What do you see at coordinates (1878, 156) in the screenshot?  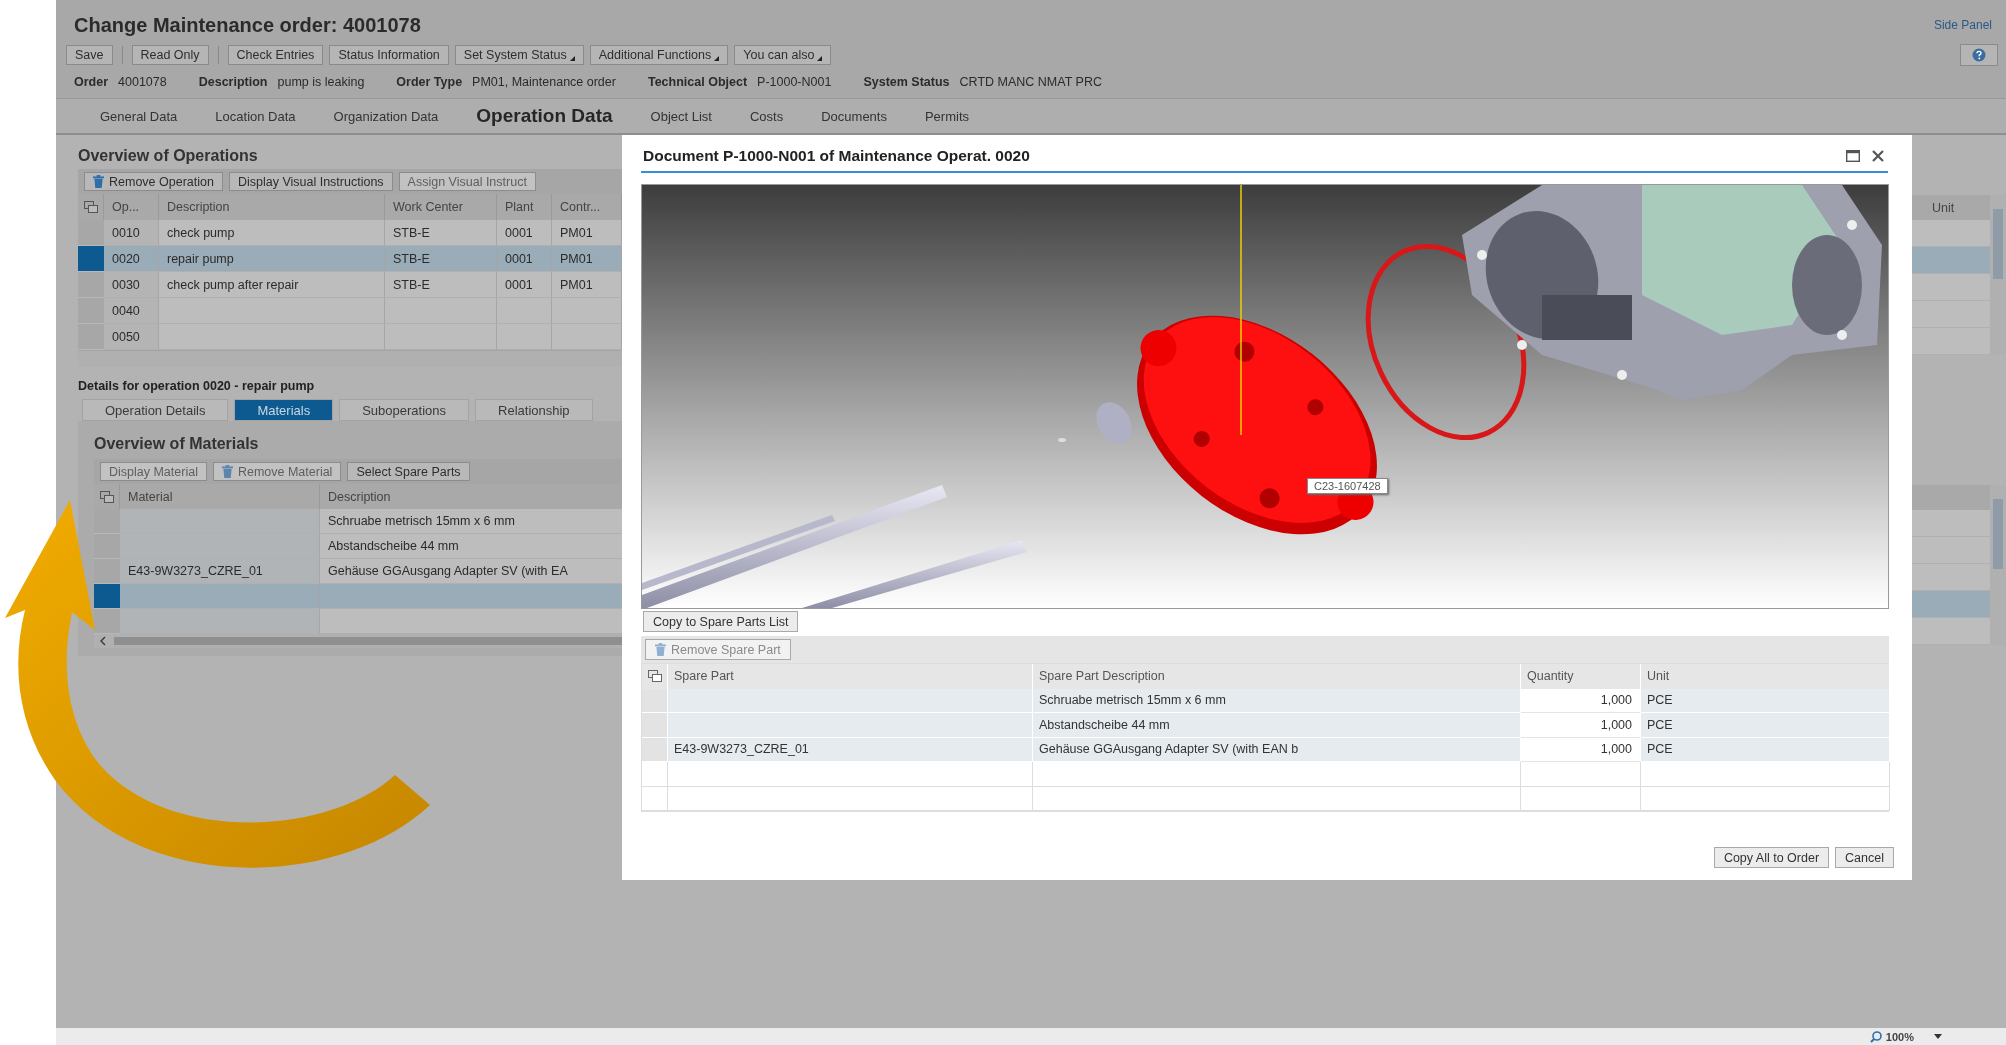 I see `close-icon` at bounding box center [1878, 156].